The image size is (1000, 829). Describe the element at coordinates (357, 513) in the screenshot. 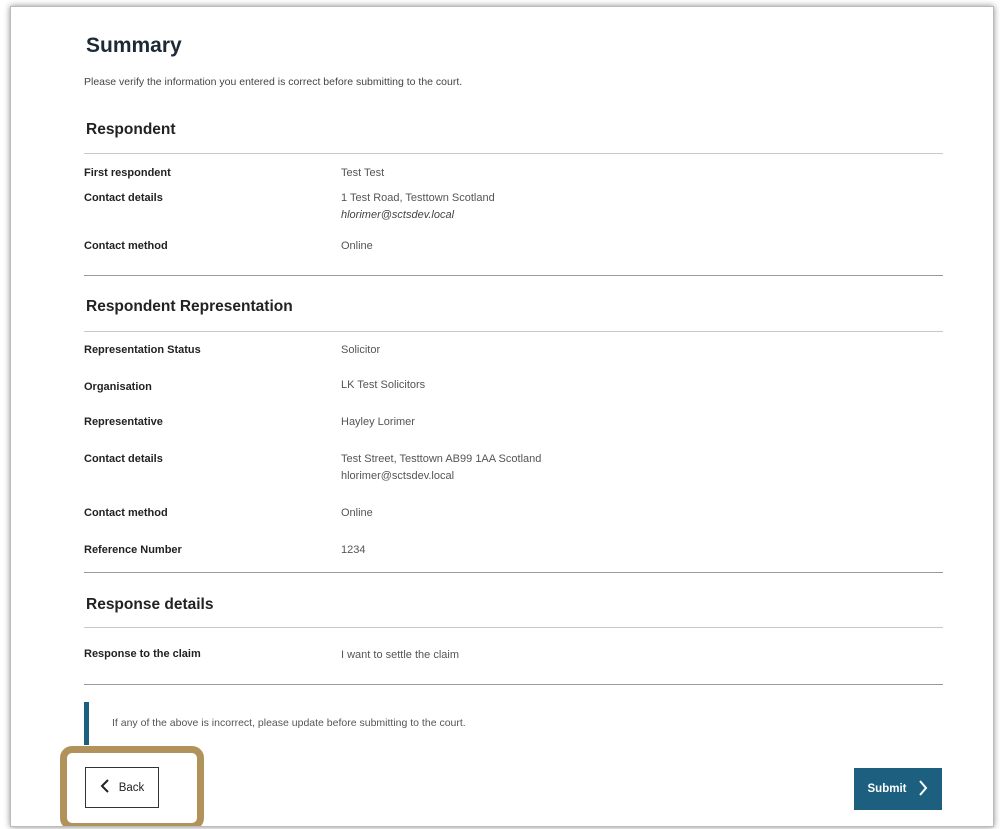

I see `representation-contact-method-value: Online` at that location.